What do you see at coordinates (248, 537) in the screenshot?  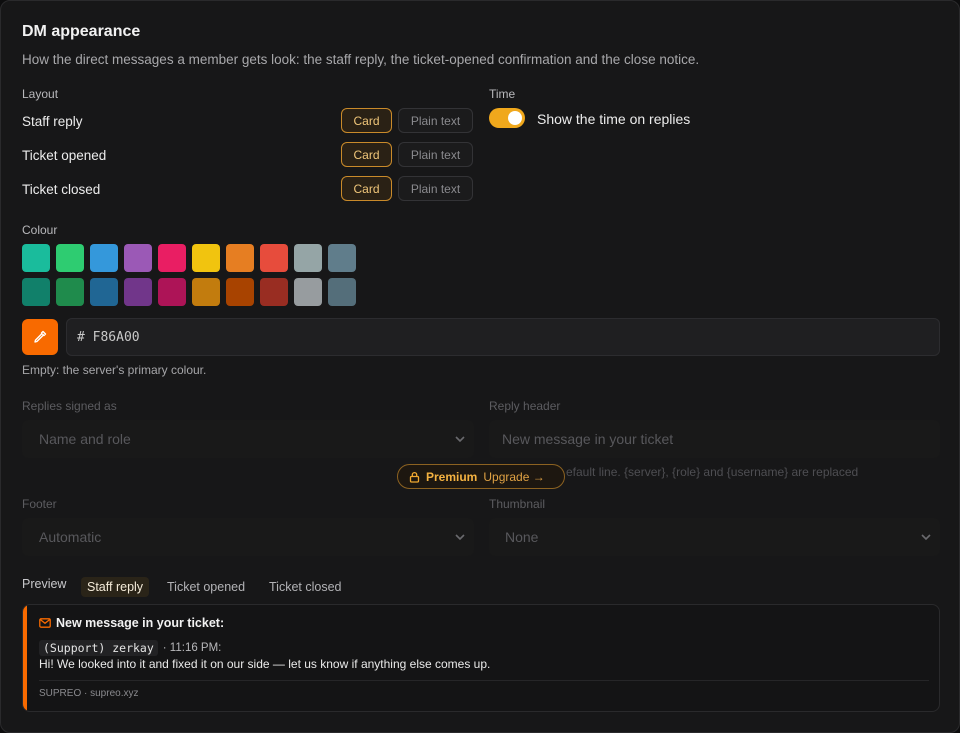 I see `footer-select: Automatic` at bounding box center [248, 537].